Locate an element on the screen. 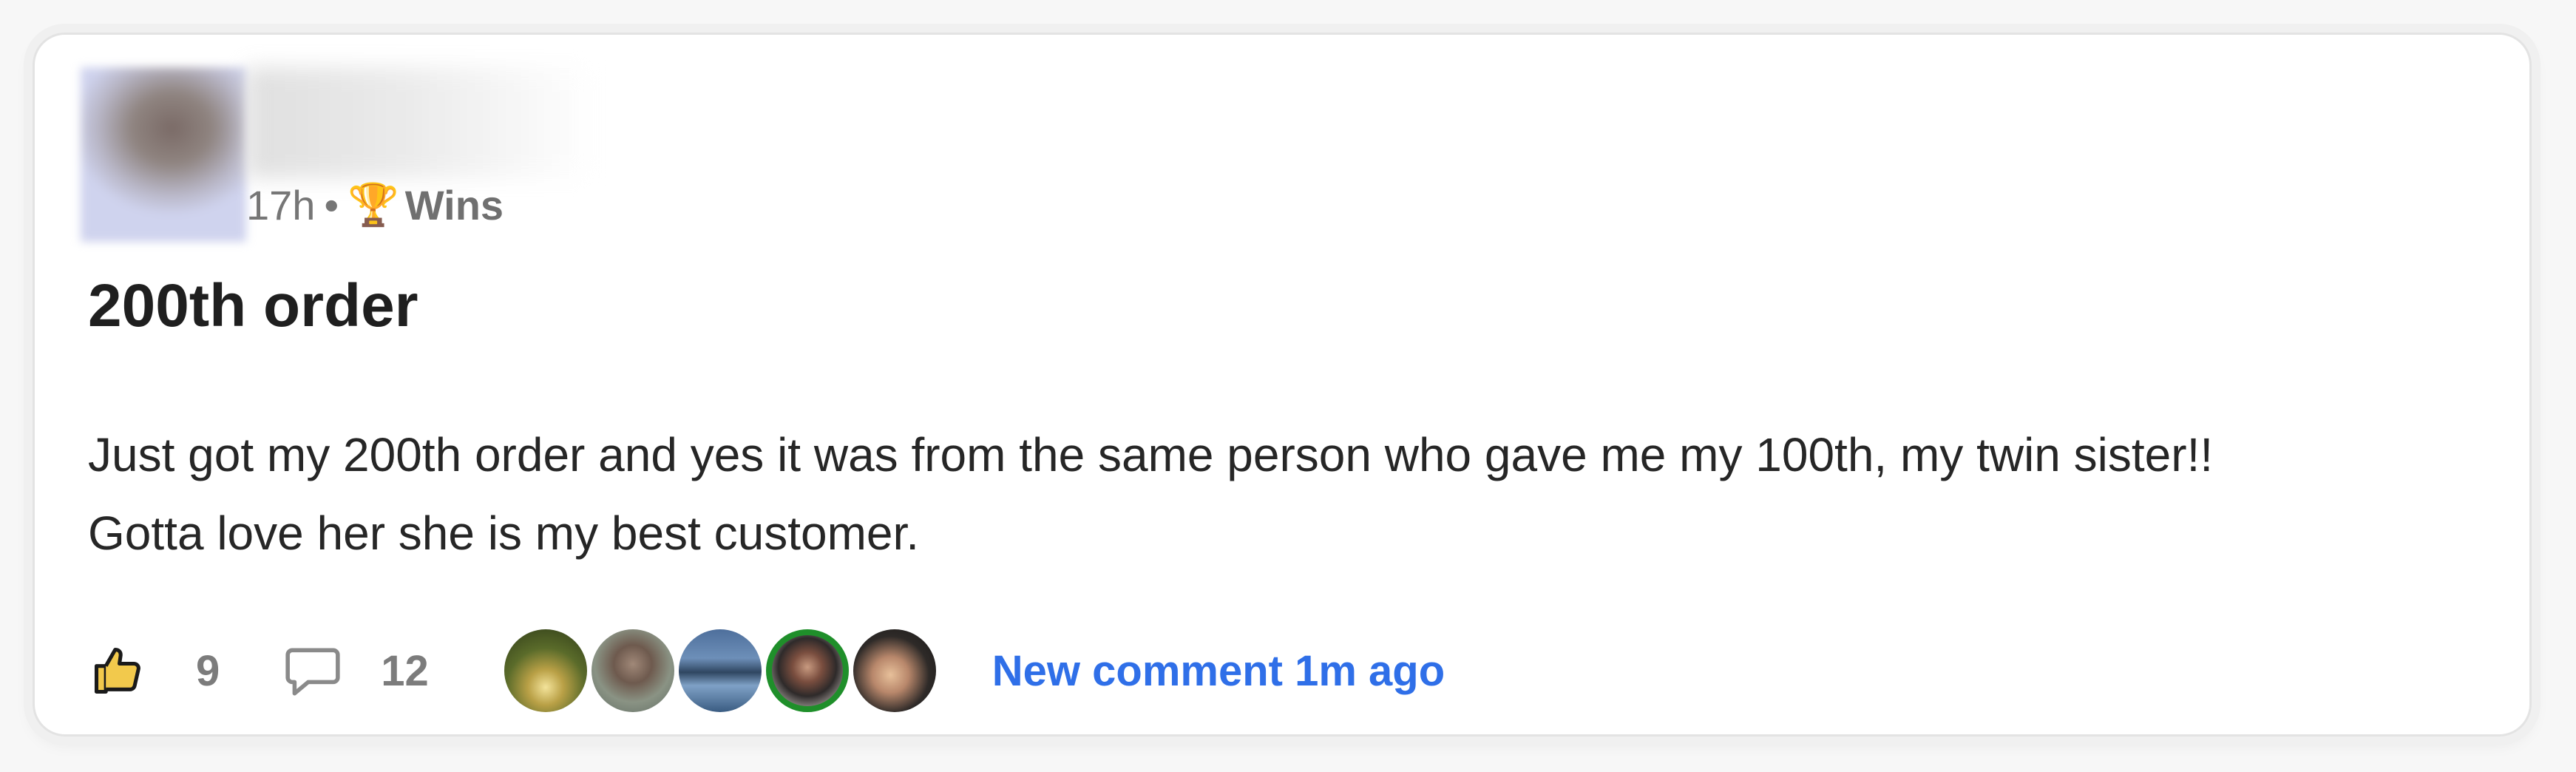 The height and width of the screenshot is (772, 2576). new-comment-link: New comment 1m ago is located at coordinates (1218, 671).